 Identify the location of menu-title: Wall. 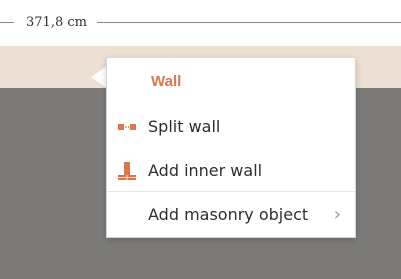
(166, 81).